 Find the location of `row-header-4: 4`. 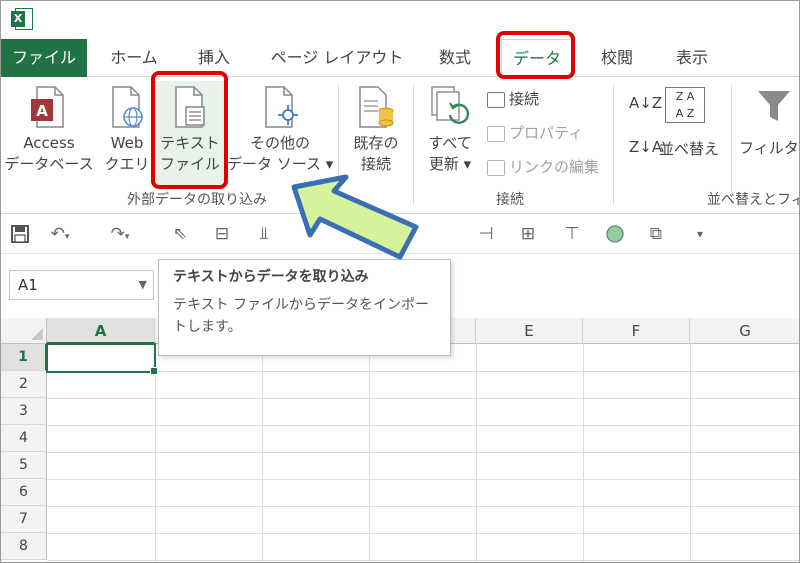

row-header-4: 4 is located at coordinates (24, 438).